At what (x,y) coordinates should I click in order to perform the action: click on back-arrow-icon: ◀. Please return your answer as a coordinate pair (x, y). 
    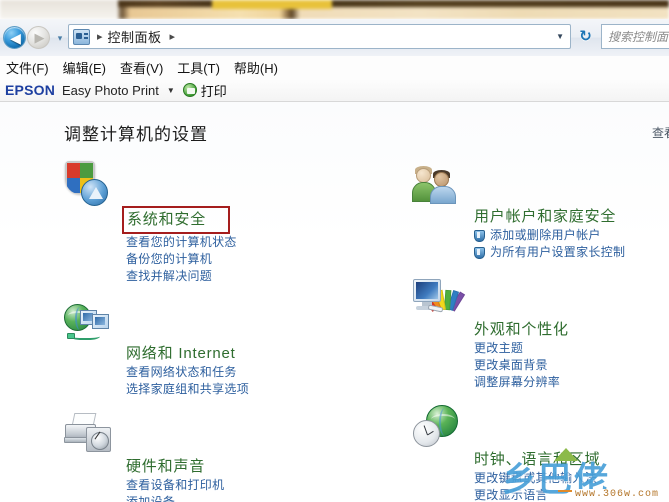
    Looking at the image, I should click on (15, 38).